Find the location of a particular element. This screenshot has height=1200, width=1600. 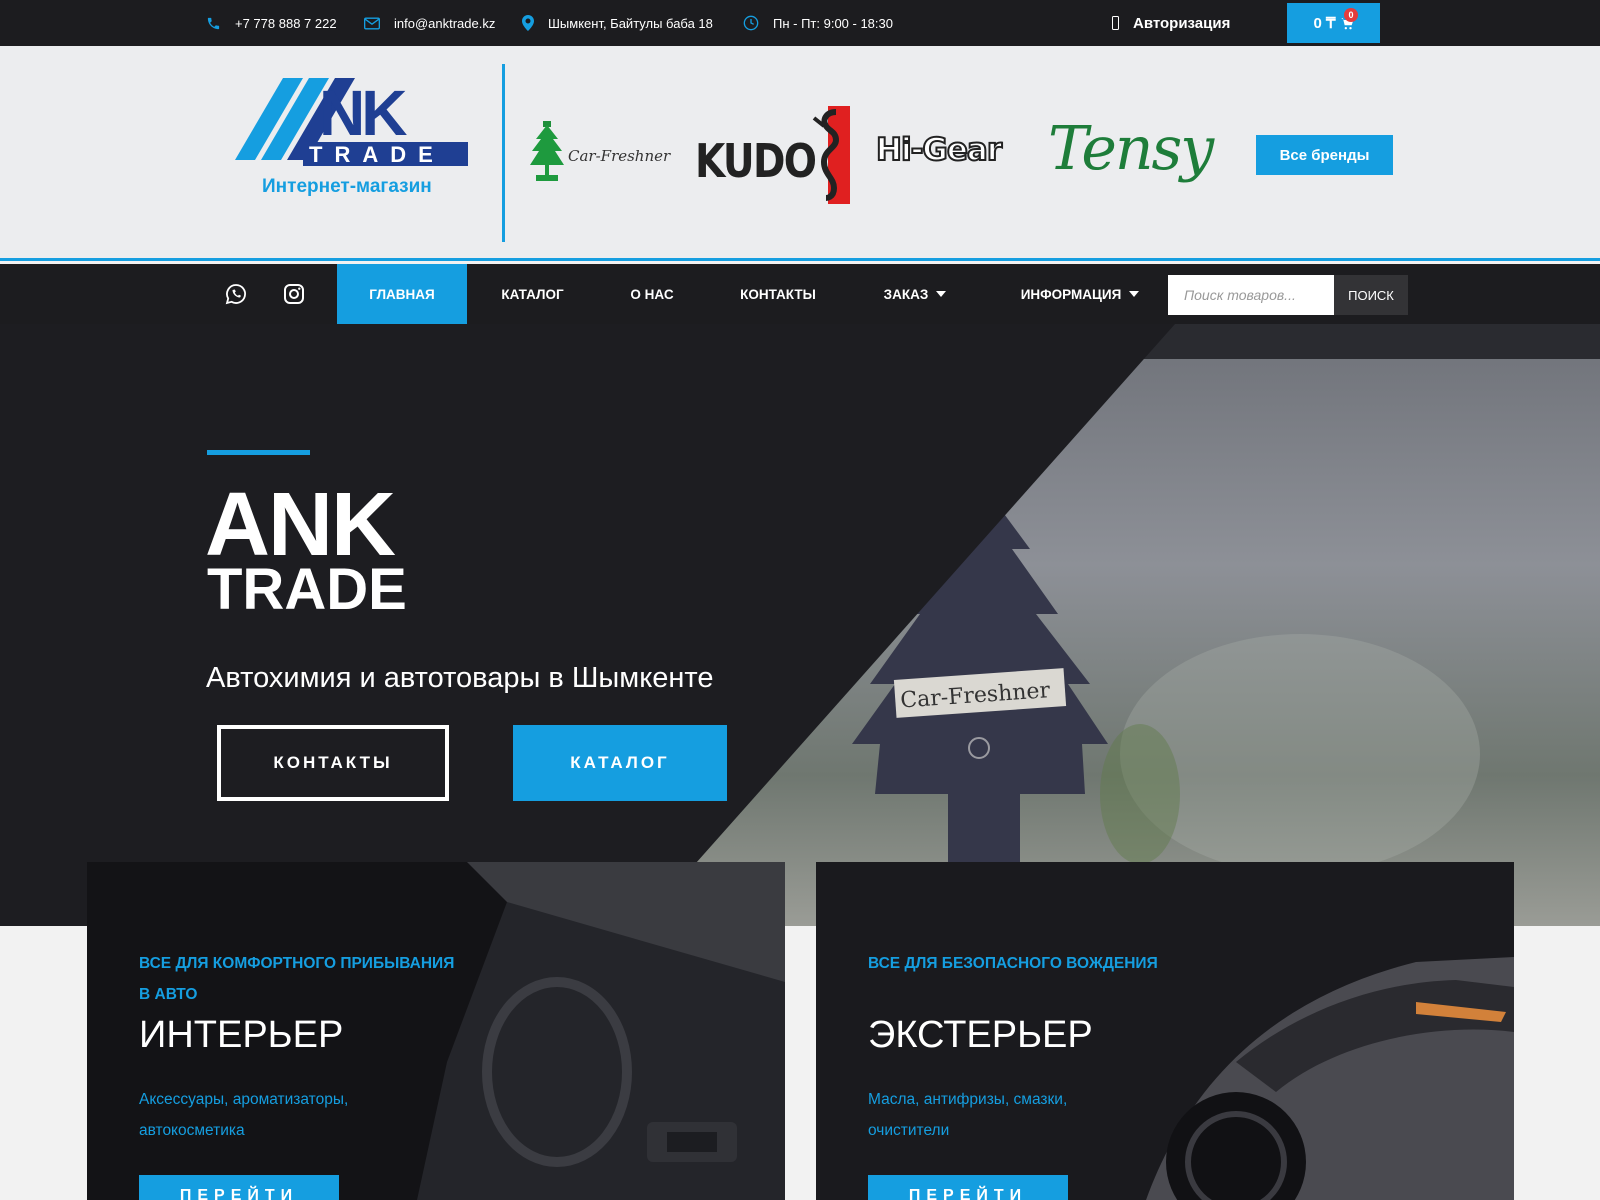

email-address: info@anktrade.kz is located at coordinates (445, 23).